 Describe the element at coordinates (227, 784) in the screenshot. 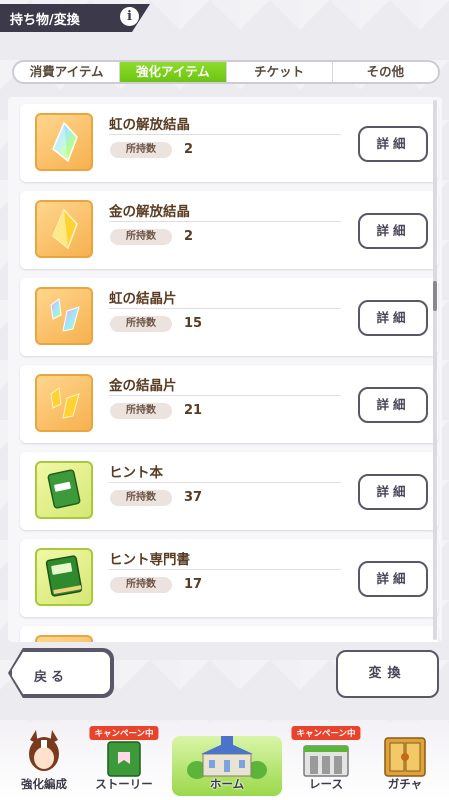

I see `nav-label: ホーム` at that location.